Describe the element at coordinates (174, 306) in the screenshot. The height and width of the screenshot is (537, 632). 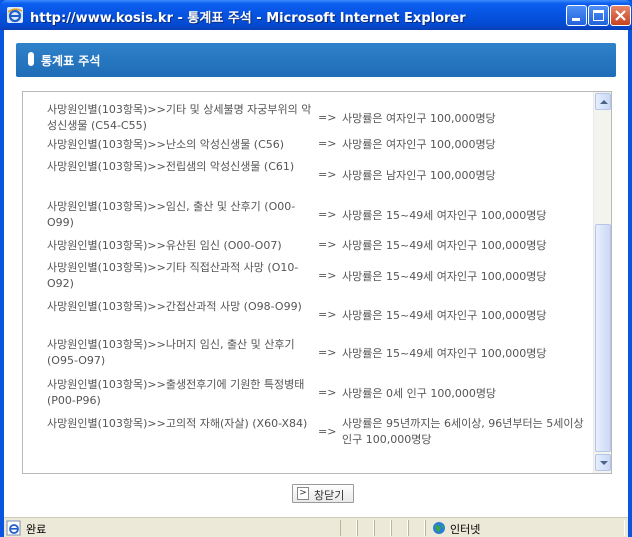
I see `note-category: 사망원인별(103항목)>>간접산과적 사망 (O98-O99)` at that location.